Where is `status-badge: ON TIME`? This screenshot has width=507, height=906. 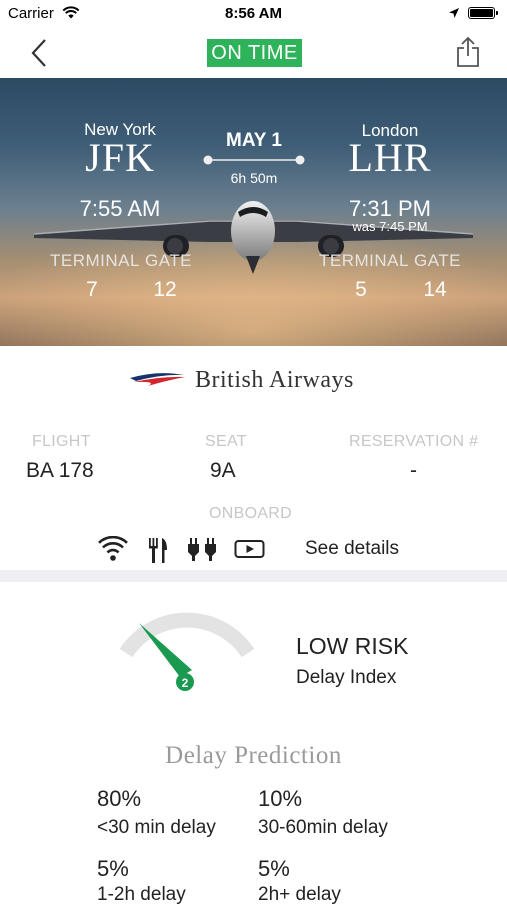 status-badge: ON TIME is located at coordinates (254, 53).